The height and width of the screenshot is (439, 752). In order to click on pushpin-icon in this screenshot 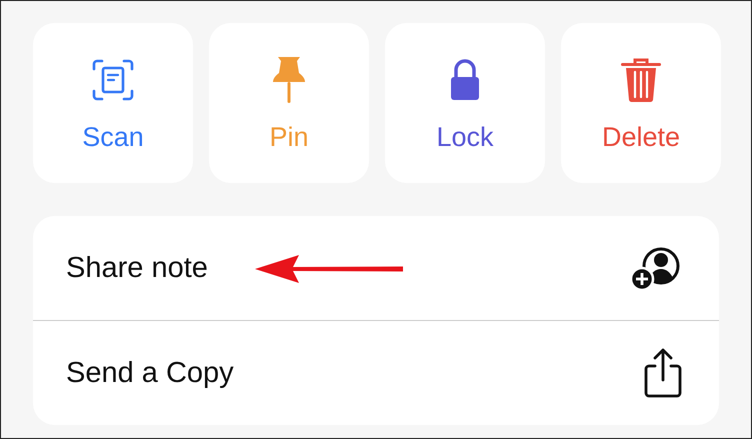, I will do `click(289, 80)`.